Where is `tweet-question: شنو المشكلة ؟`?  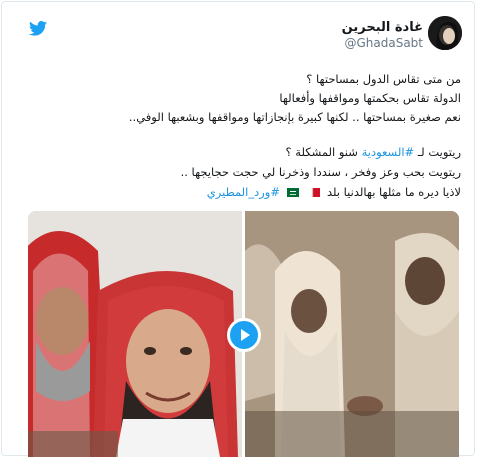
tweet-question: شنو المشكلة ؟ is located at coordinates (321, 152).